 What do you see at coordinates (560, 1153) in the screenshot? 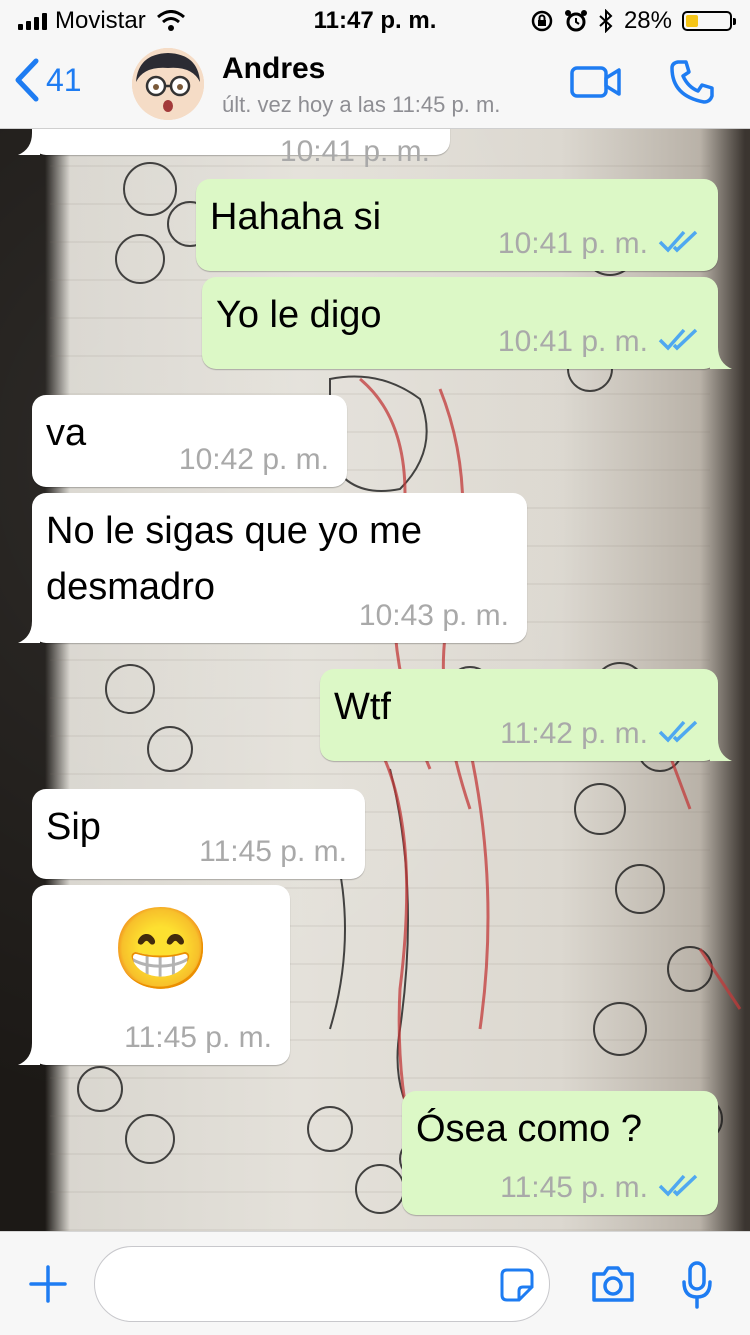
I see `message-bubble-outgoing: Ósea como ? 11:45 p. m.` at bounding box center [560, 1153].